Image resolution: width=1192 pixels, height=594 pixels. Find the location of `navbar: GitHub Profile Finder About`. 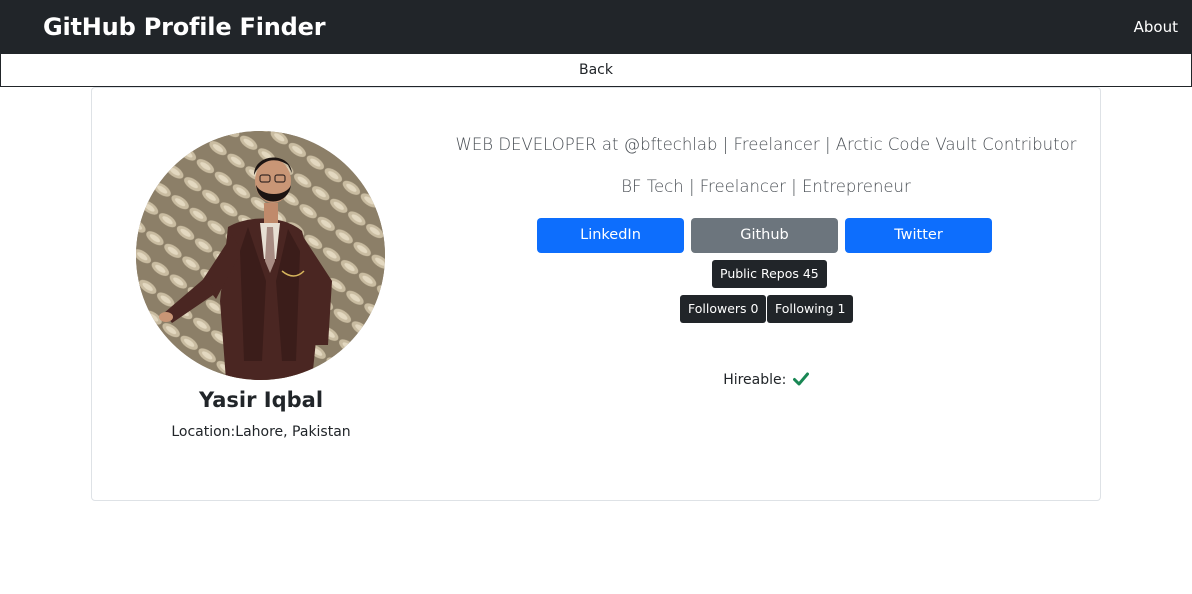

navbar: GitHub Profile Finder About is located at coordinates (596, 26).